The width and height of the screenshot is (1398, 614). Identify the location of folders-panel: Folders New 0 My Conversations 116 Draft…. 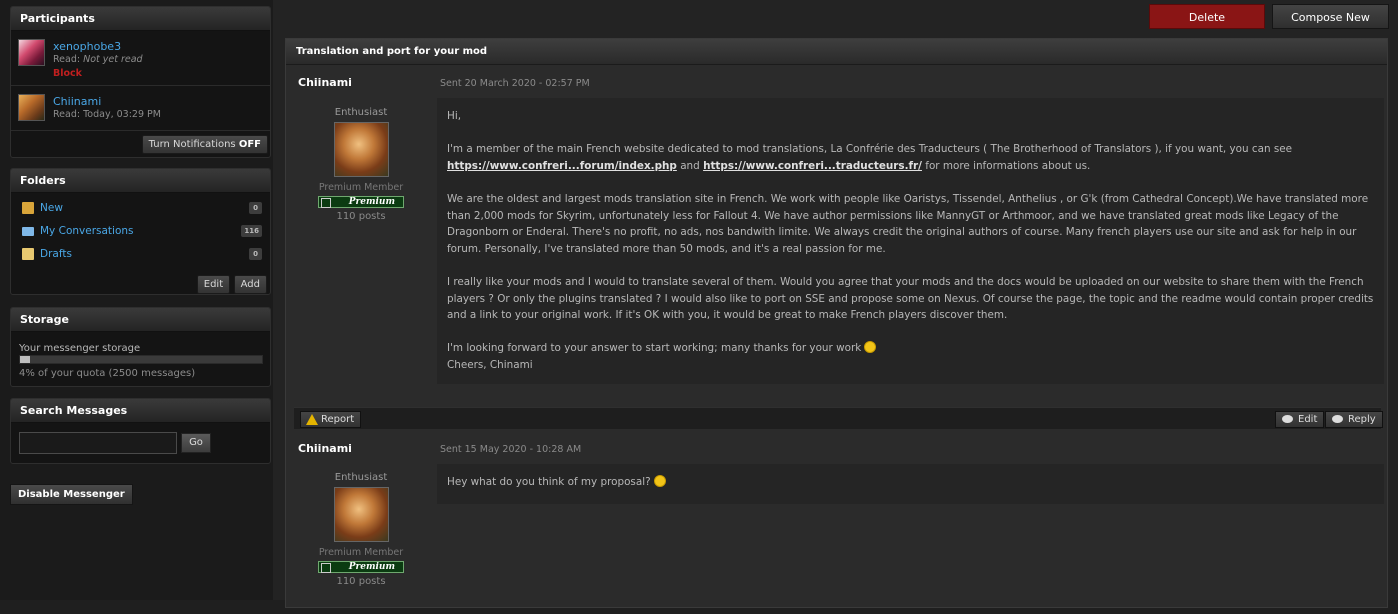
(140, 231).